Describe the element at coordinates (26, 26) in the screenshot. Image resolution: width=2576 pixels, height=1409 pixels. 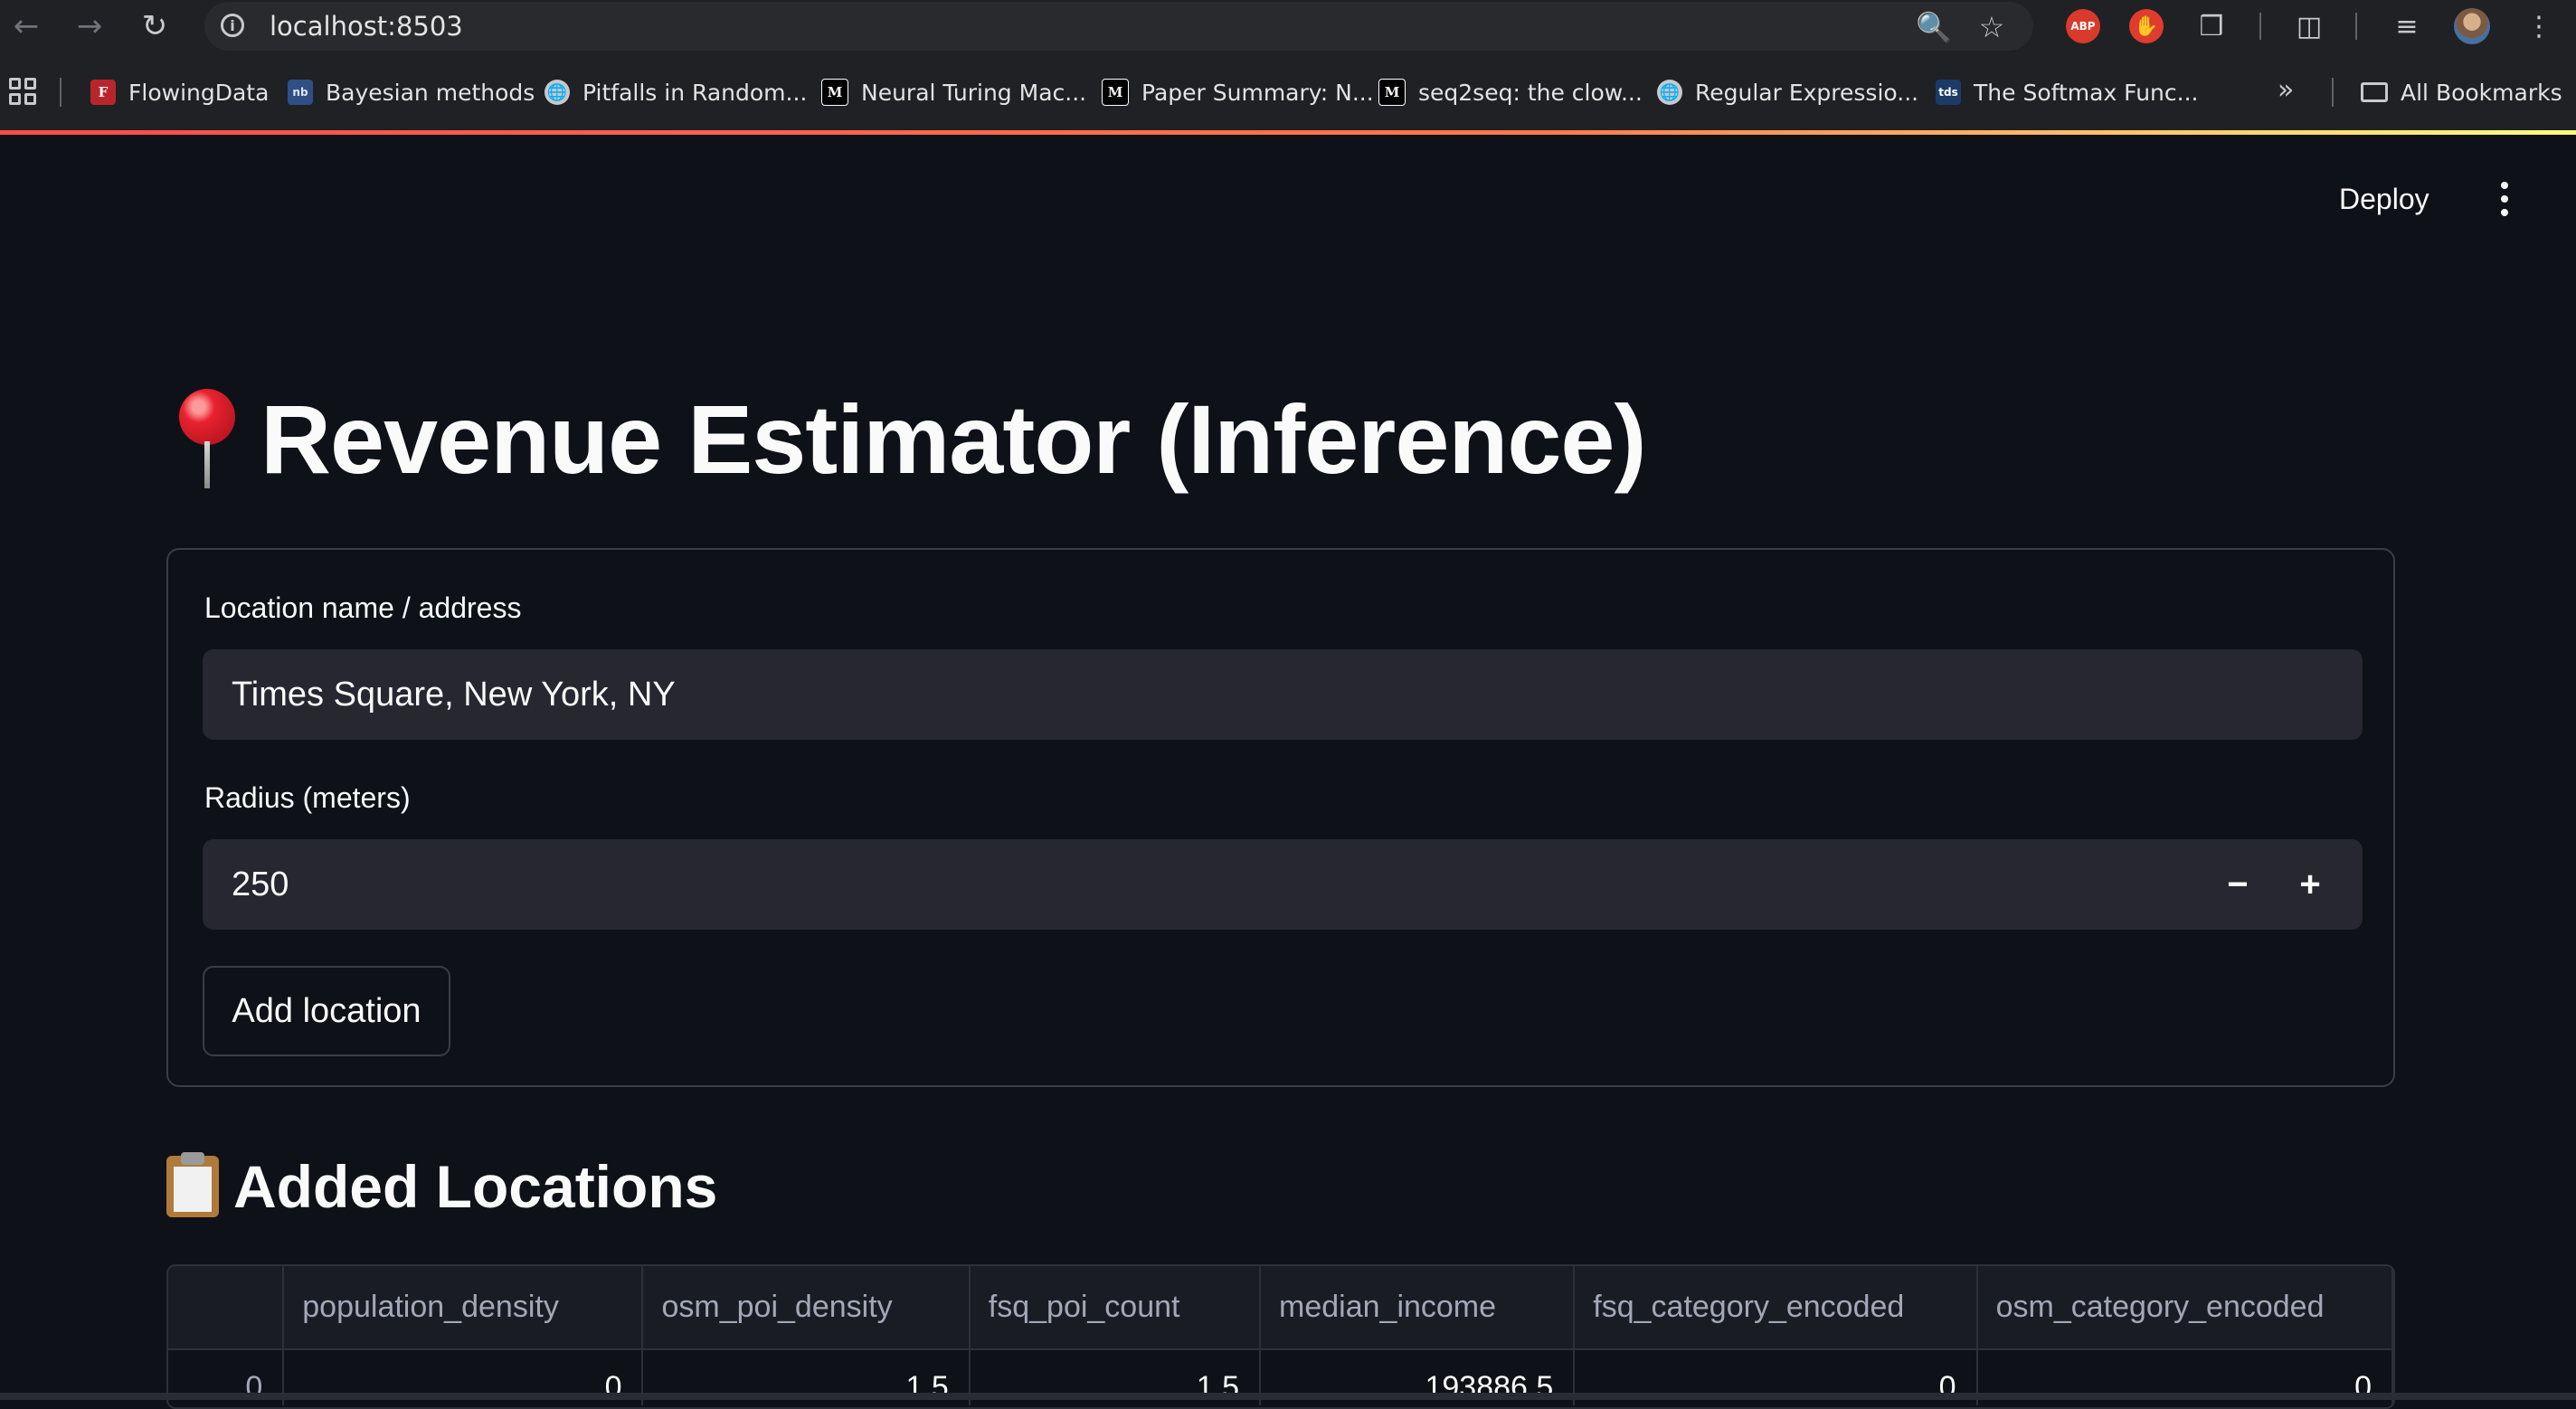
I see `back-icon: ←` at that location.